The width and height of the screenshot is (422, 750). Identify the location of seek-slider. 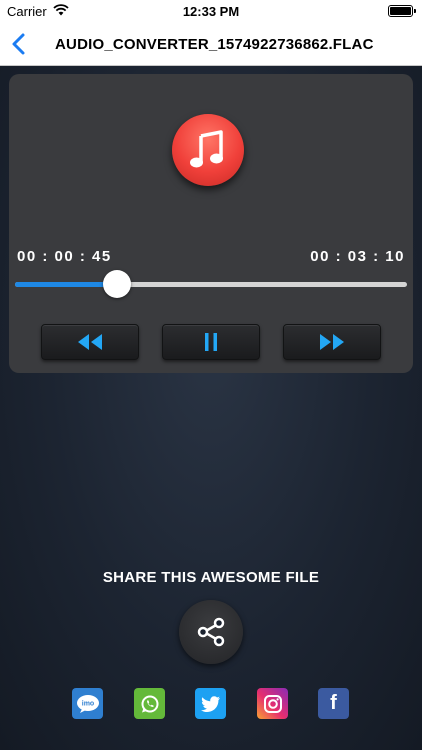
(211, 284).